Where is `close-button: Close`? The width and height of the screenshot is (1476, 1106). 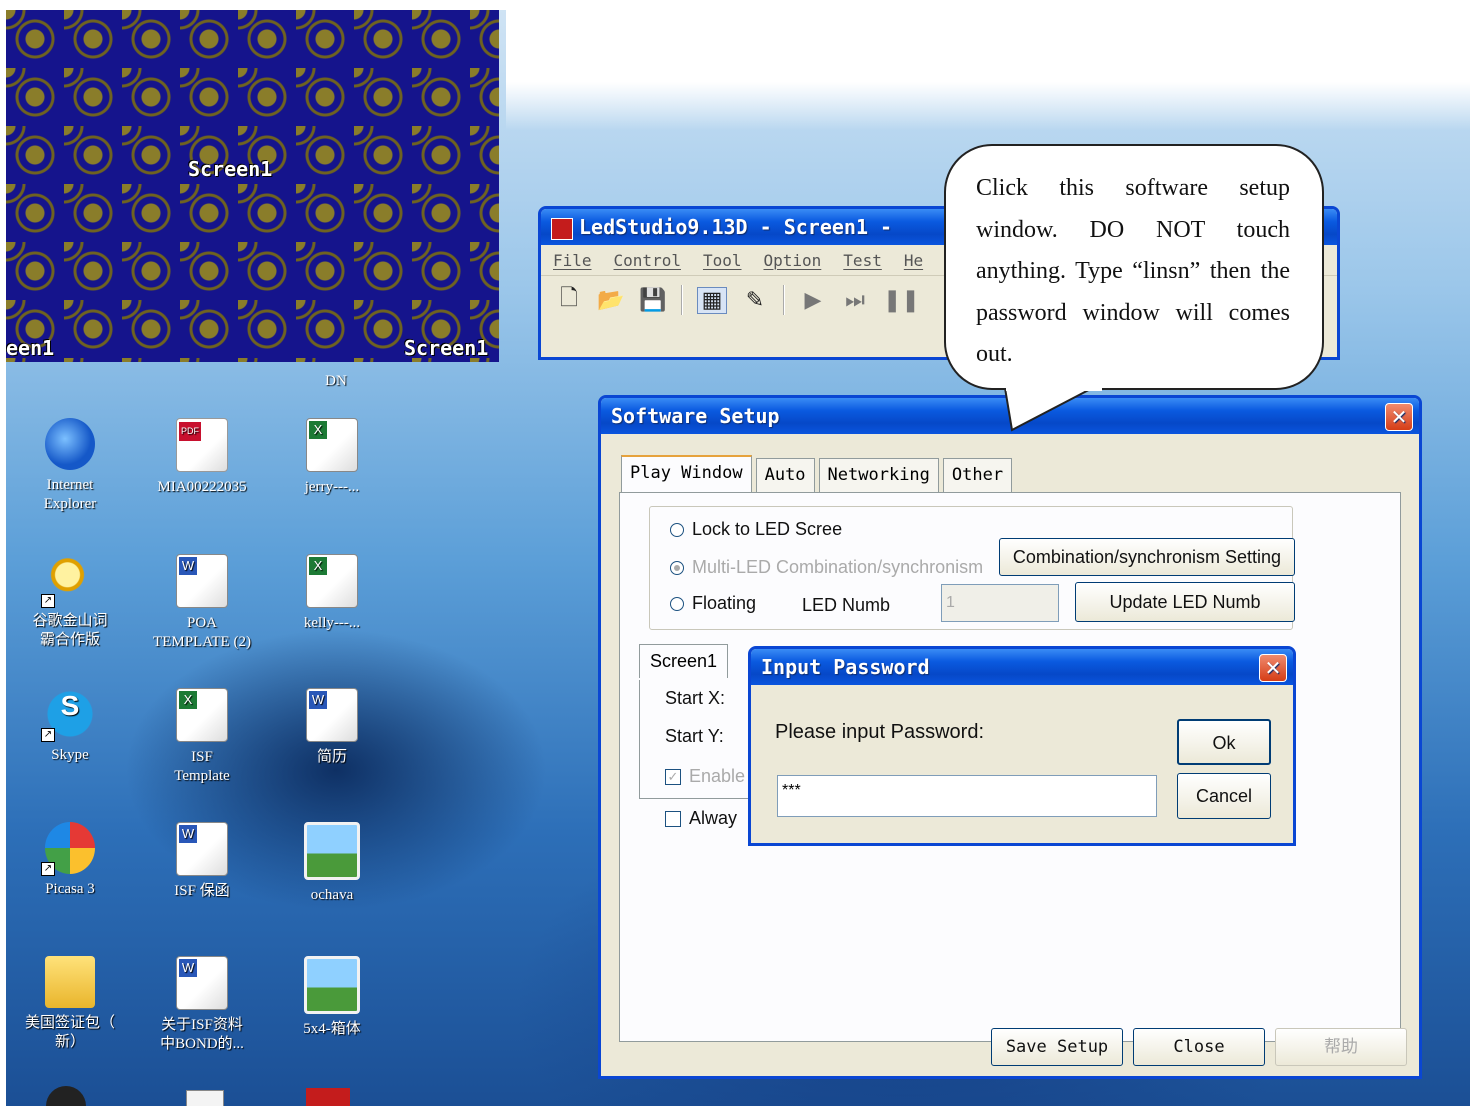
close-button: Close is located at coordinates (1199, 1047).